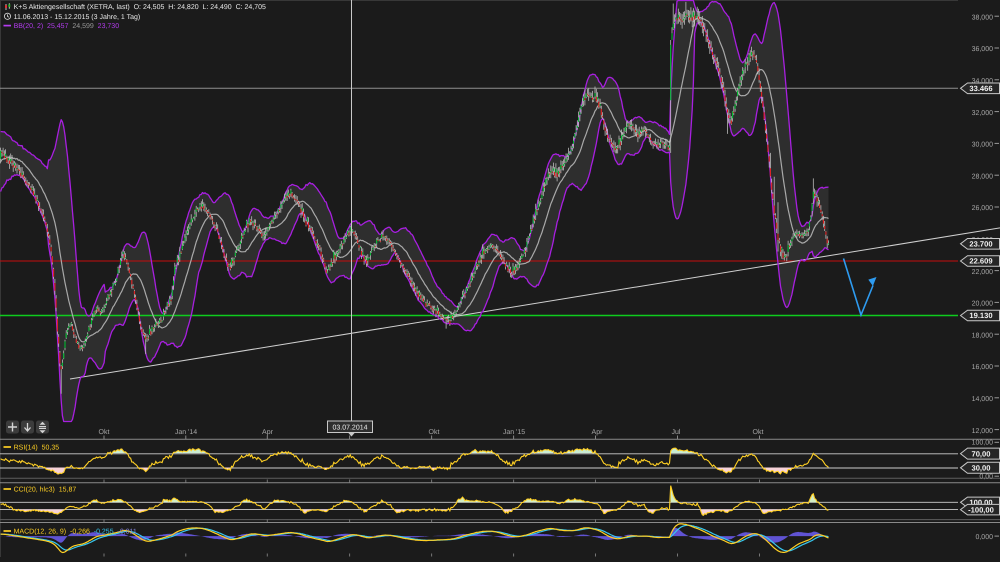 The width and height of the screenshot is (1000, 562). Describe the element at coordinates (980, 244) in the screenshot. I see `svg-text: 23.700` at that location.